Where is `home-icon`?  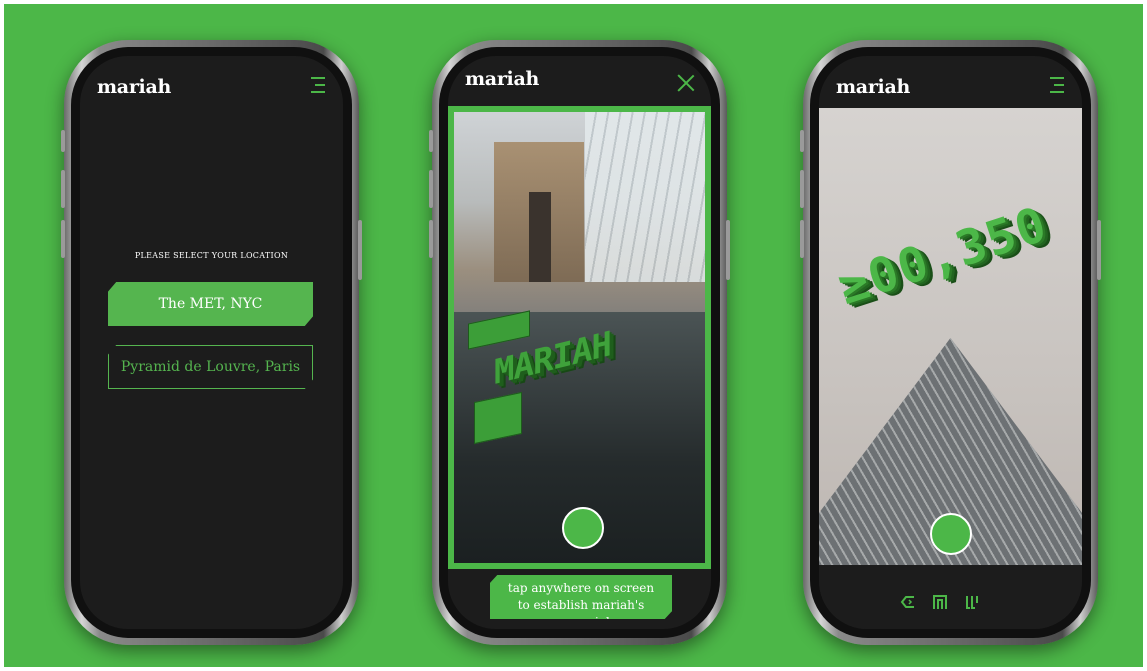
home-icon is located at coordinates (940, 602).